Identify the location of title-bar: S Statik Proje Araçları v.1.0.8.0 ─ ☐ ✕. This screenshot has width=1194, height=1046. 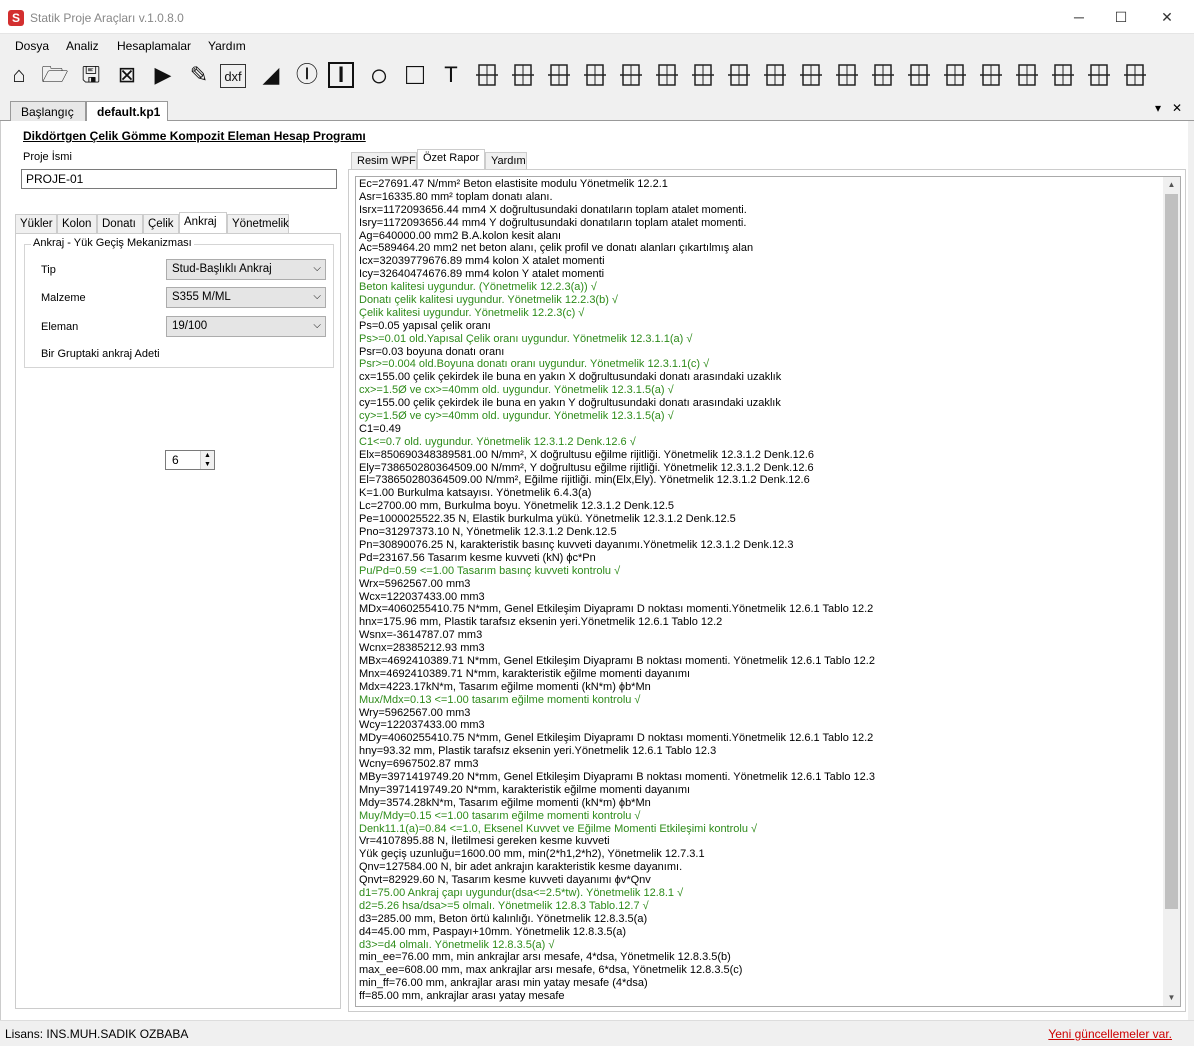
(597, 17).